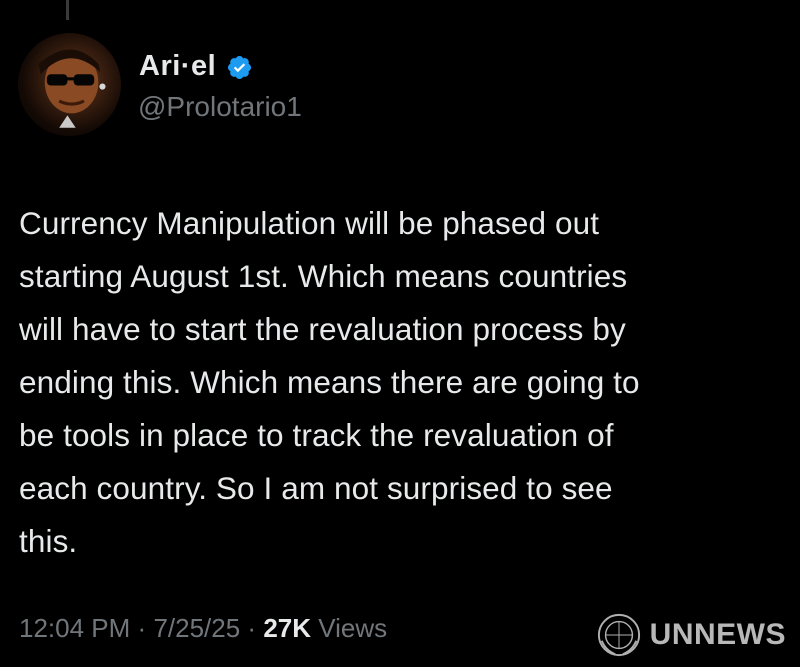 Image resolution: width=800 pixels, height=667 pixels. I want to click on thread-line, so click(67, 10).